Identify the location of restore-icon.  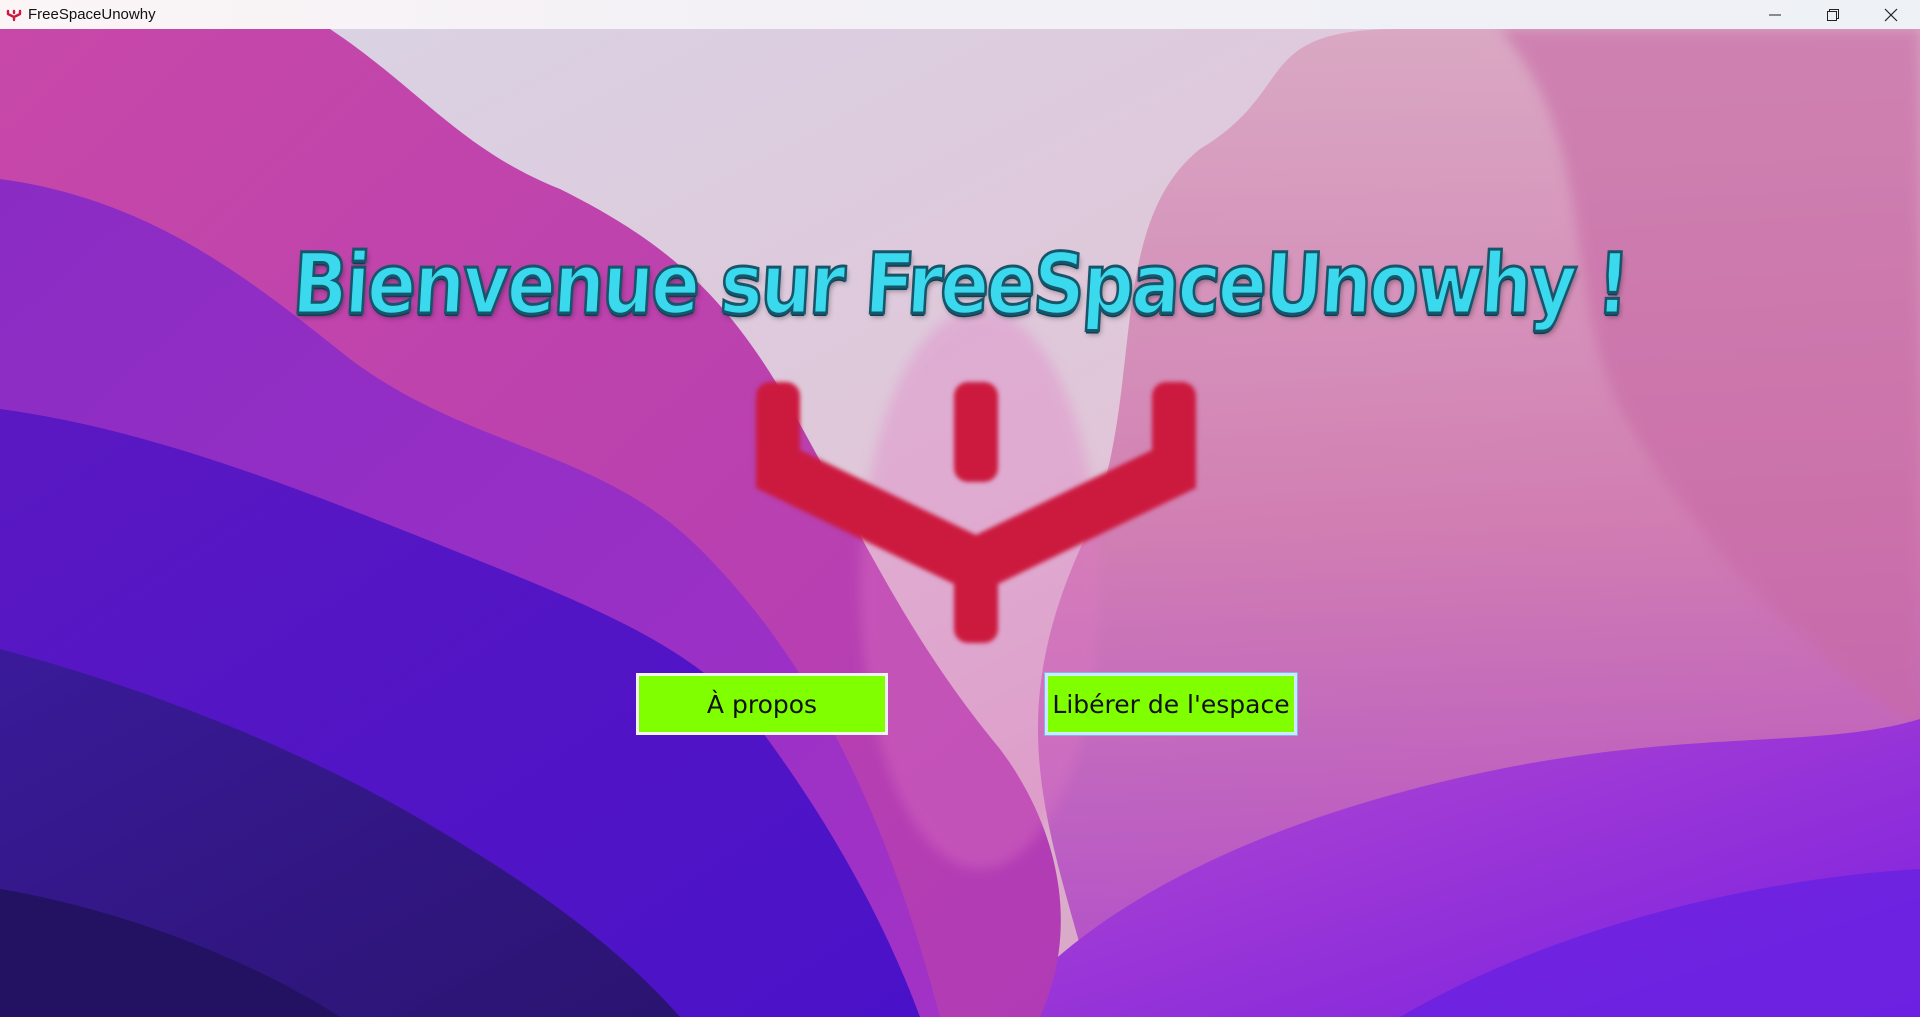
(1833, 14).